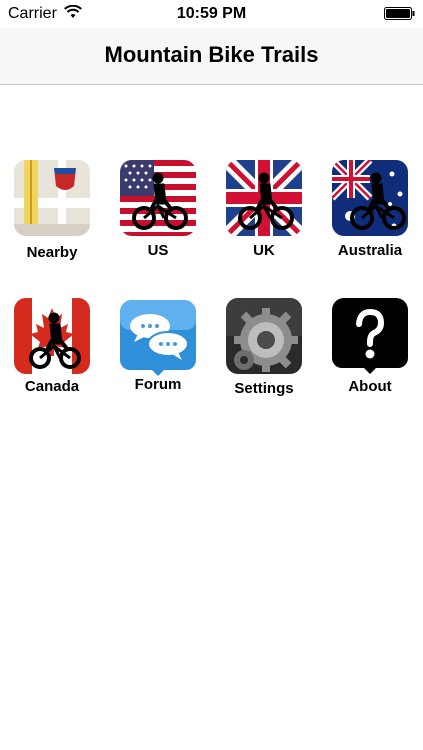 The height and width of the screenshot is (750, 423). Describe the element at coordinates (52, 386) in the screenshot. I see `tile-label: Canada` at that location.